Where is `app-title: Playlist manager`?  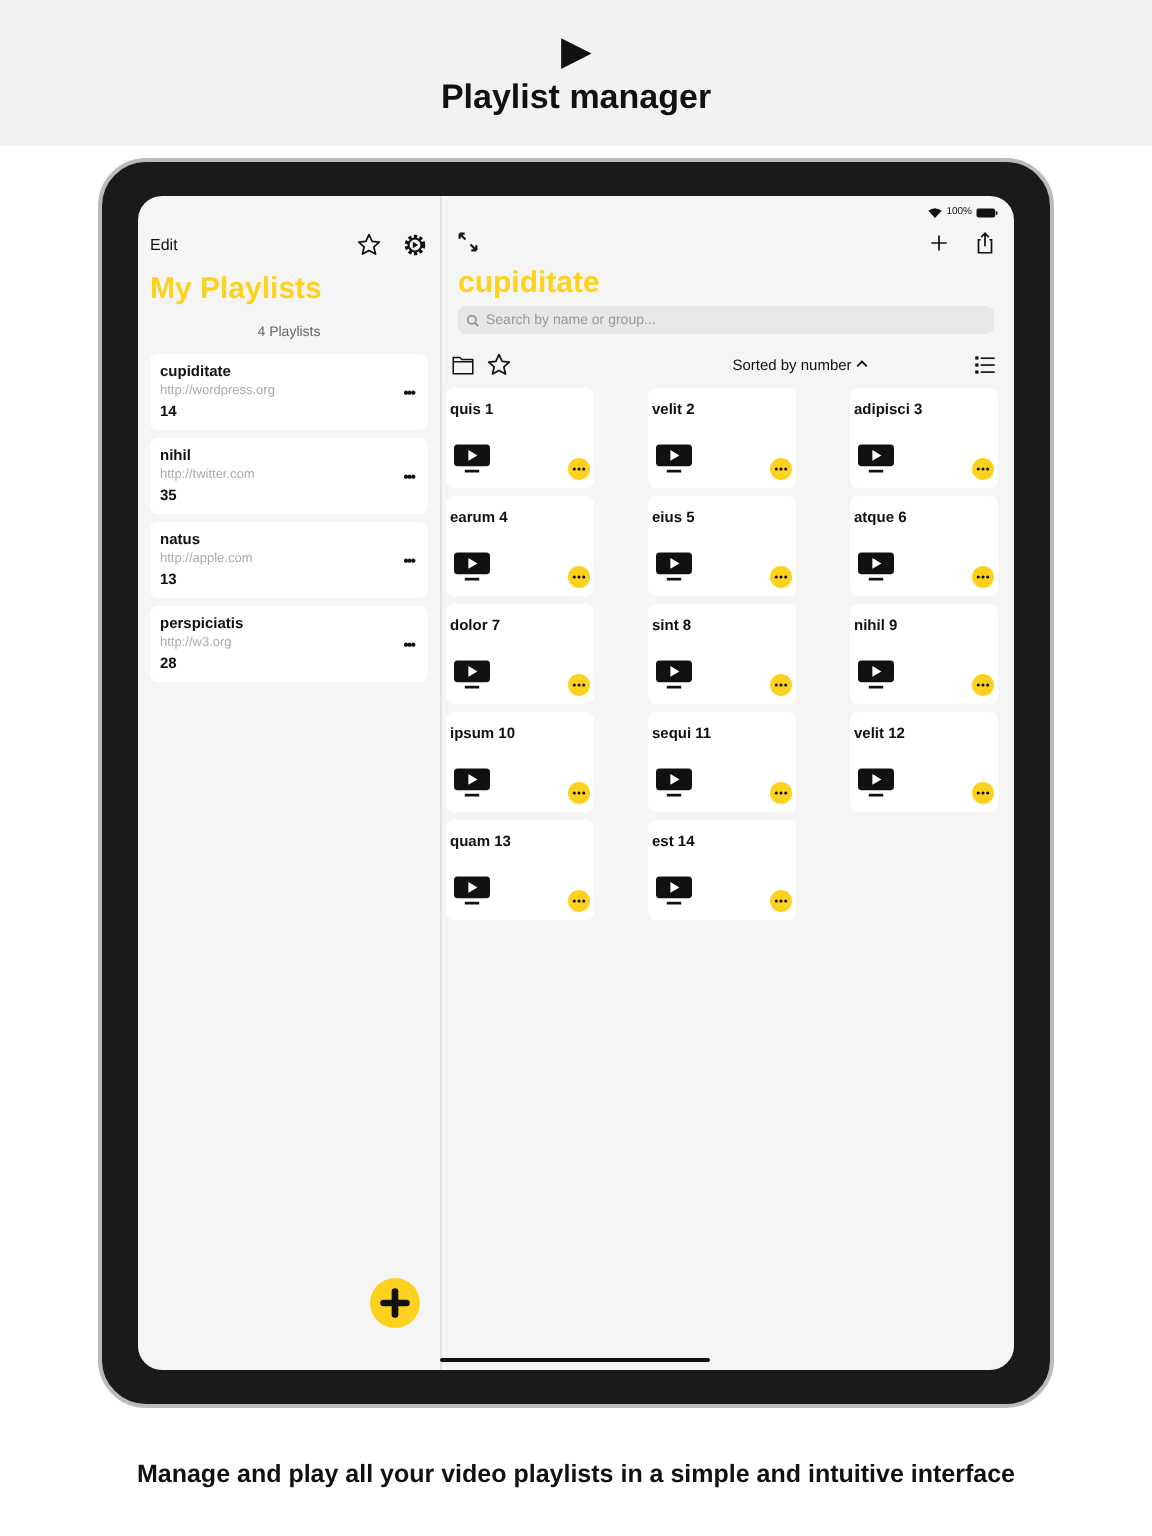
app-title: Playlist manager is located at coordinates (576, 97).